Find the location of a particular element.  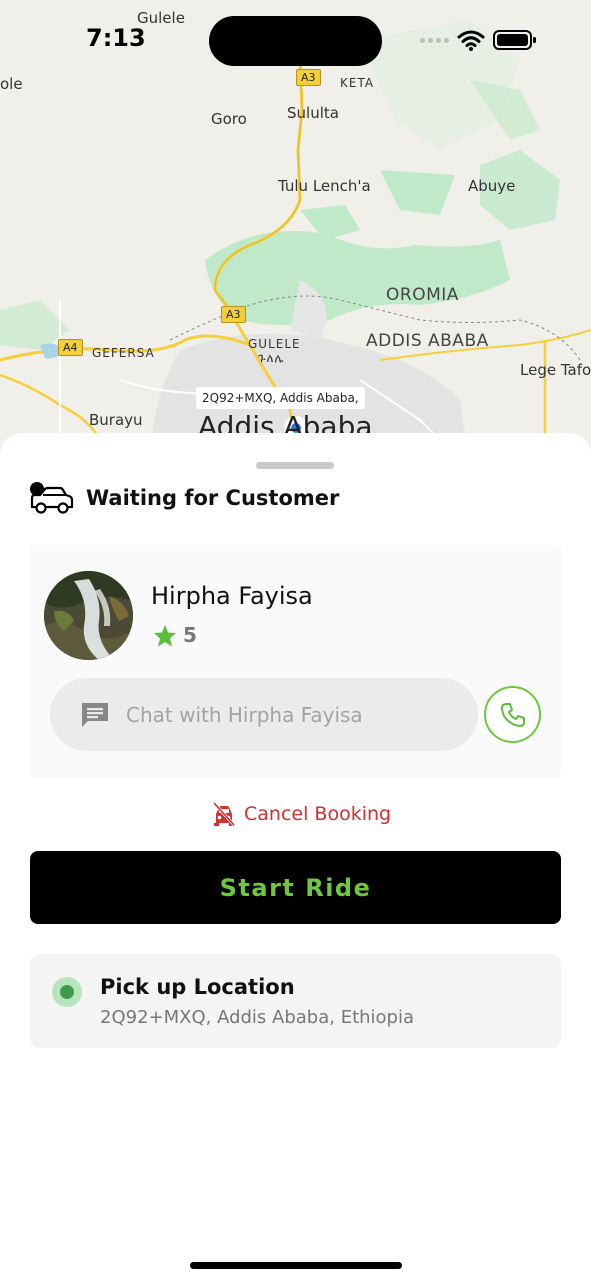

pickup-dot-icon is located at coordinates (67, 992).